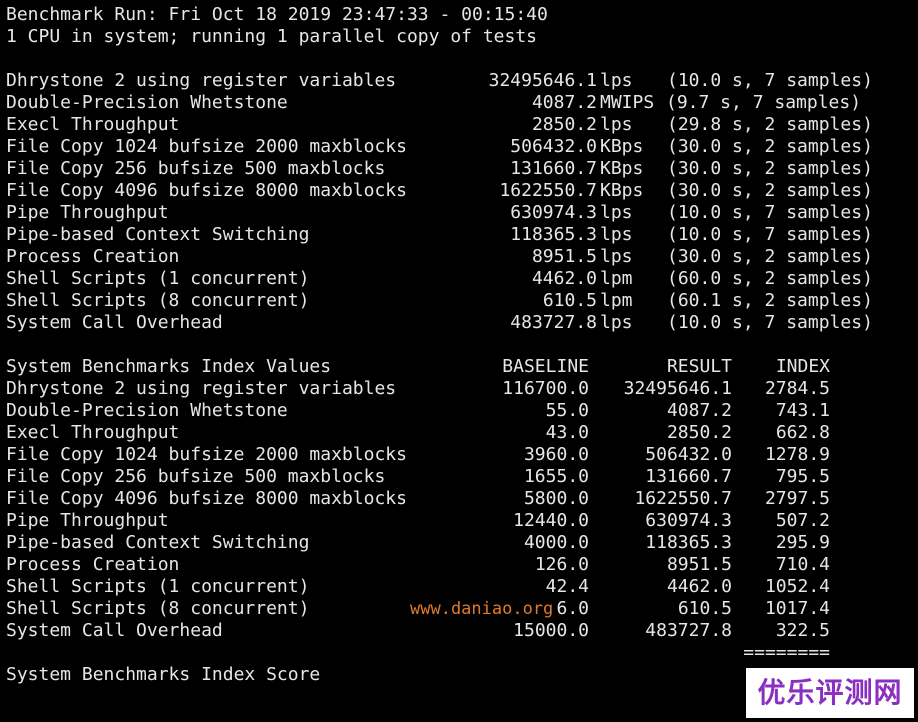 This screenshot has width=918, height=722. Describe the element at coordinates (542, 80) in the screenshot. I see `result-value: 32495646.1` at that location.